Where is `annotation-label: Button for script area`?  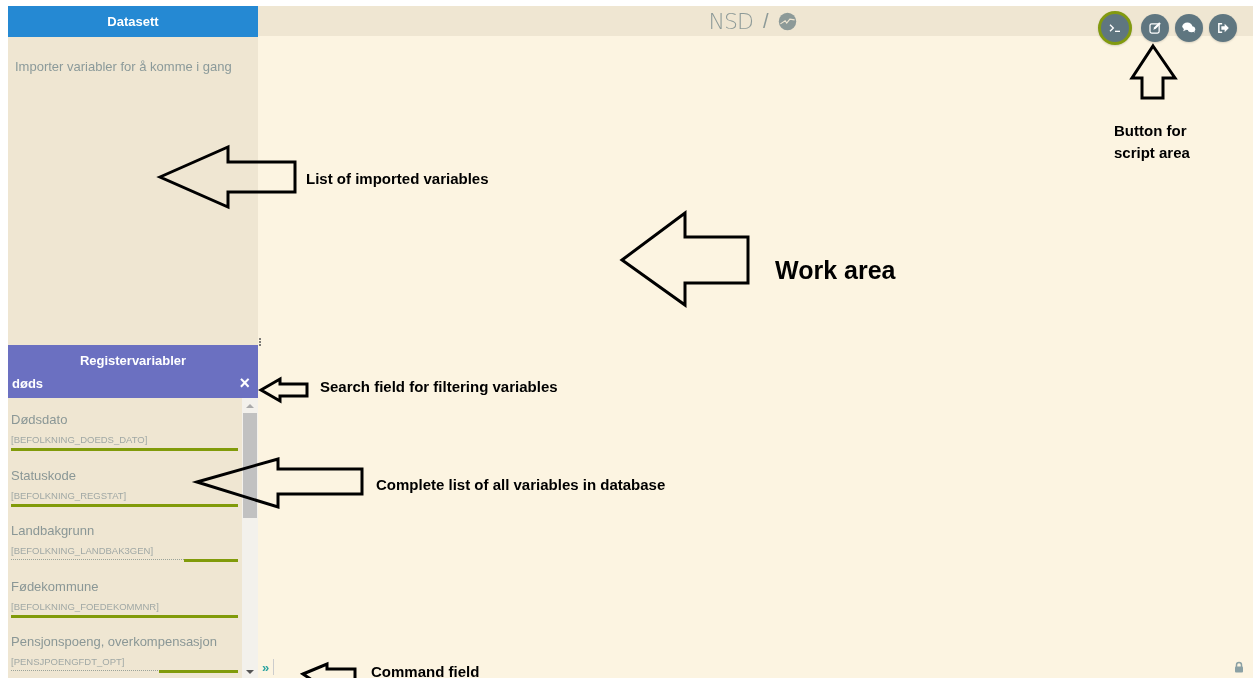
annotation-label: Button for script area is located at coordinates (1152, 142).